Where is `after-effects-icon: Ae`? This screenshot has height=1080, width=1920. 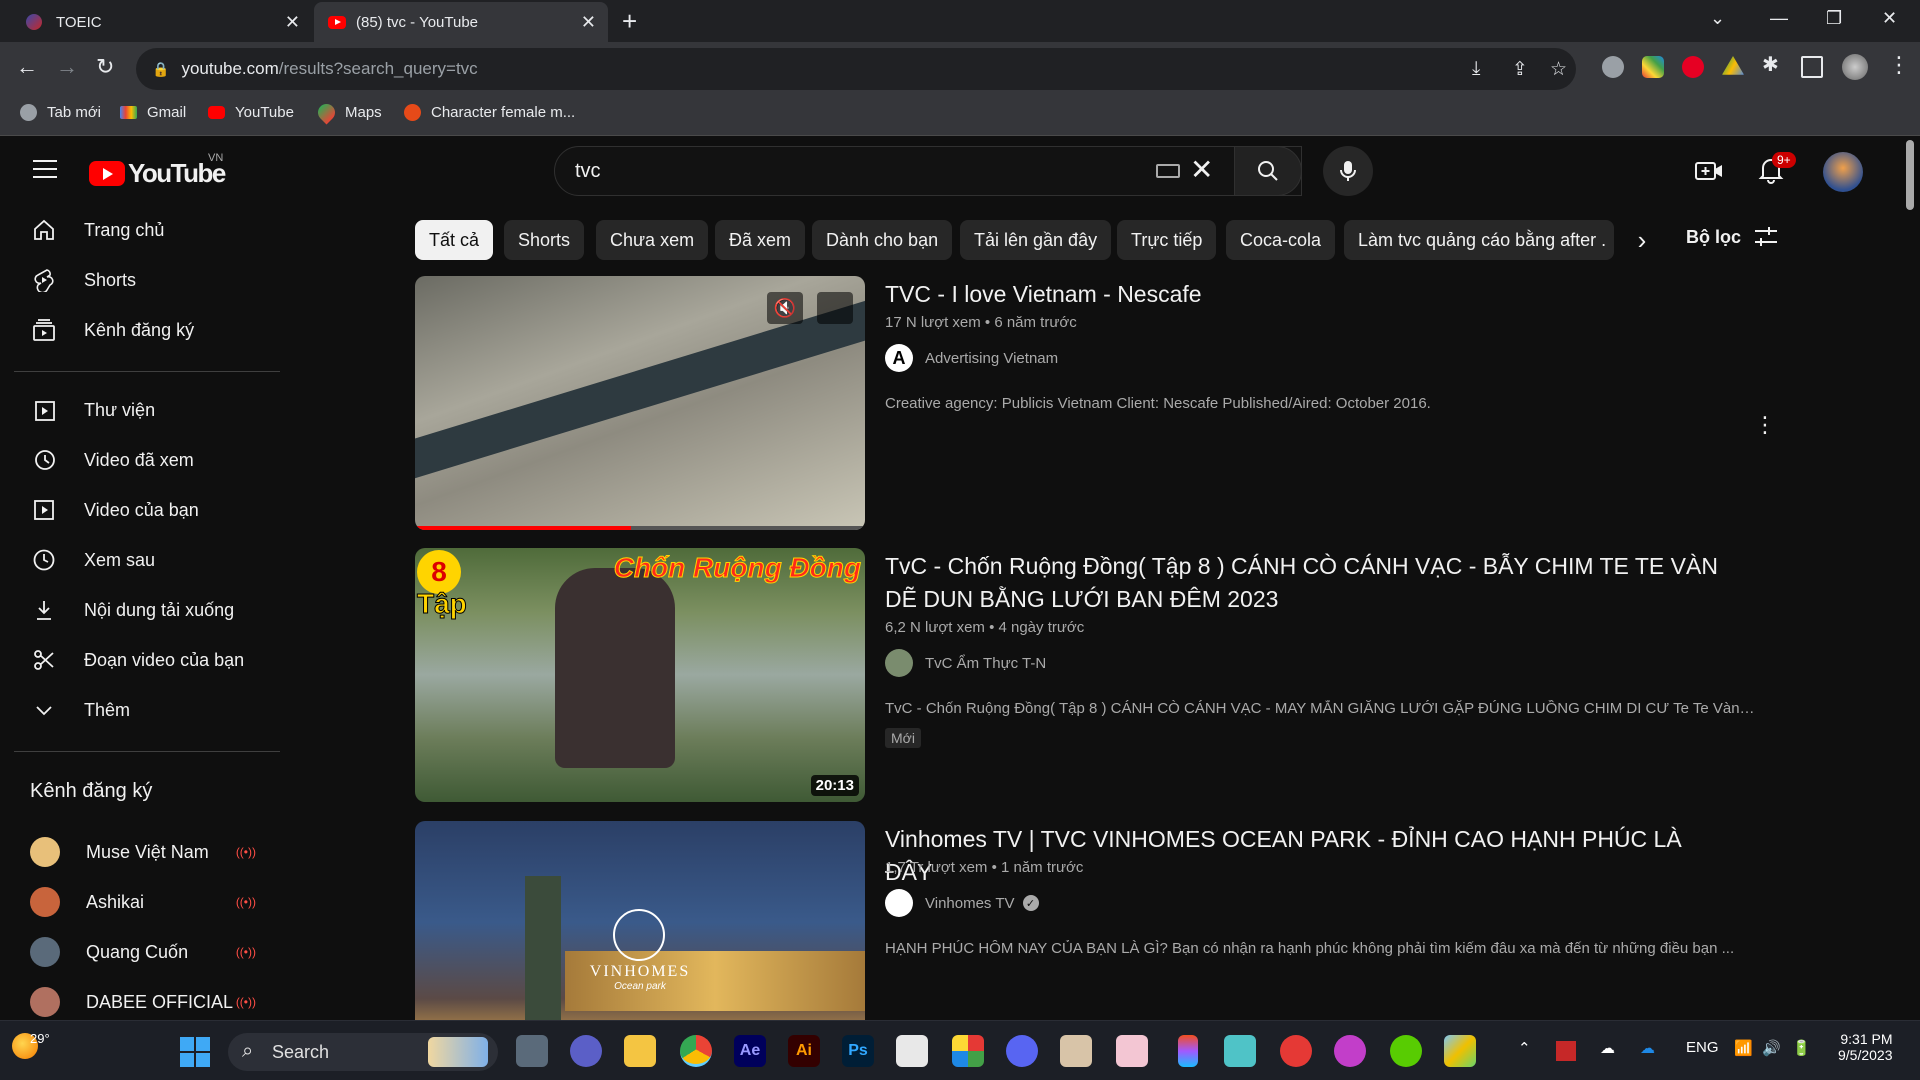
after-effects-icon: Ae is located at coordinates (750, 1051).